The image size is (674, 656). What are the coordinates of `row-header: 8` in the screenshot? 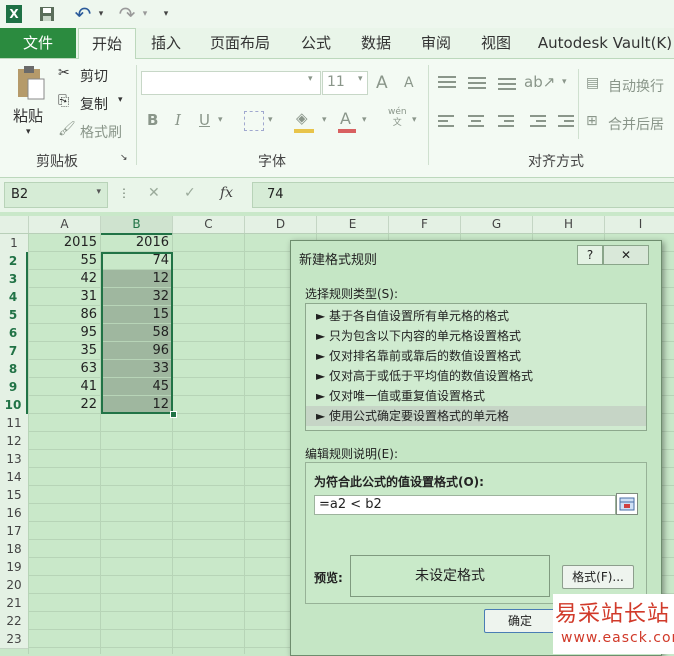 It's located at (14, 369).